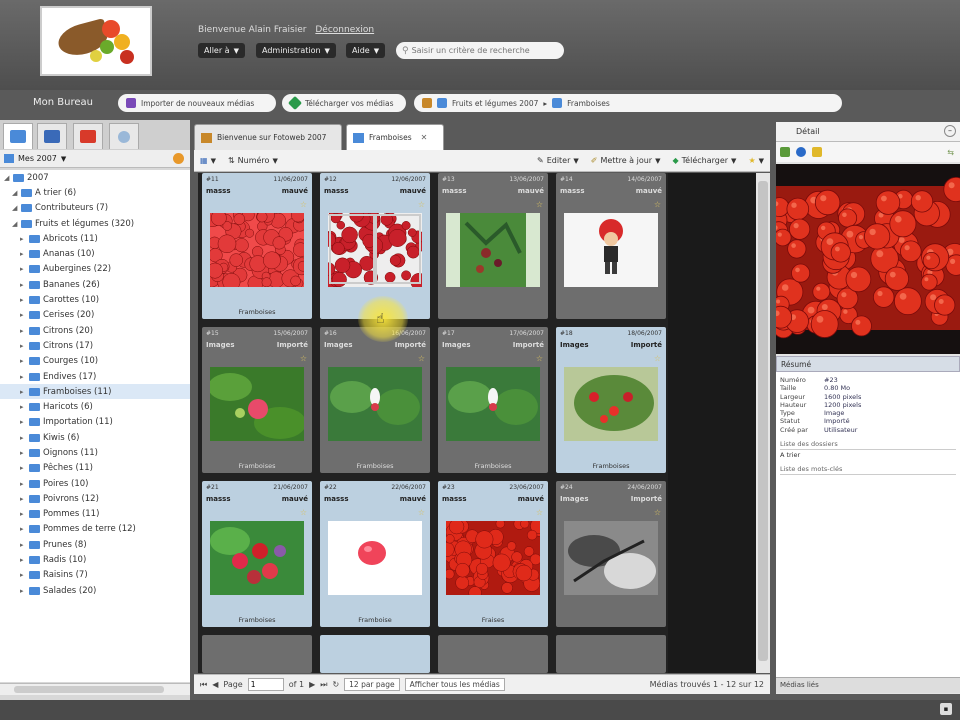 The height and width of the screenshot is (720, 960). Describe the element at coordinates (95, 529) in the screenshot. I see `tree-item: ▸ Pommes de terre (12)` at that location.